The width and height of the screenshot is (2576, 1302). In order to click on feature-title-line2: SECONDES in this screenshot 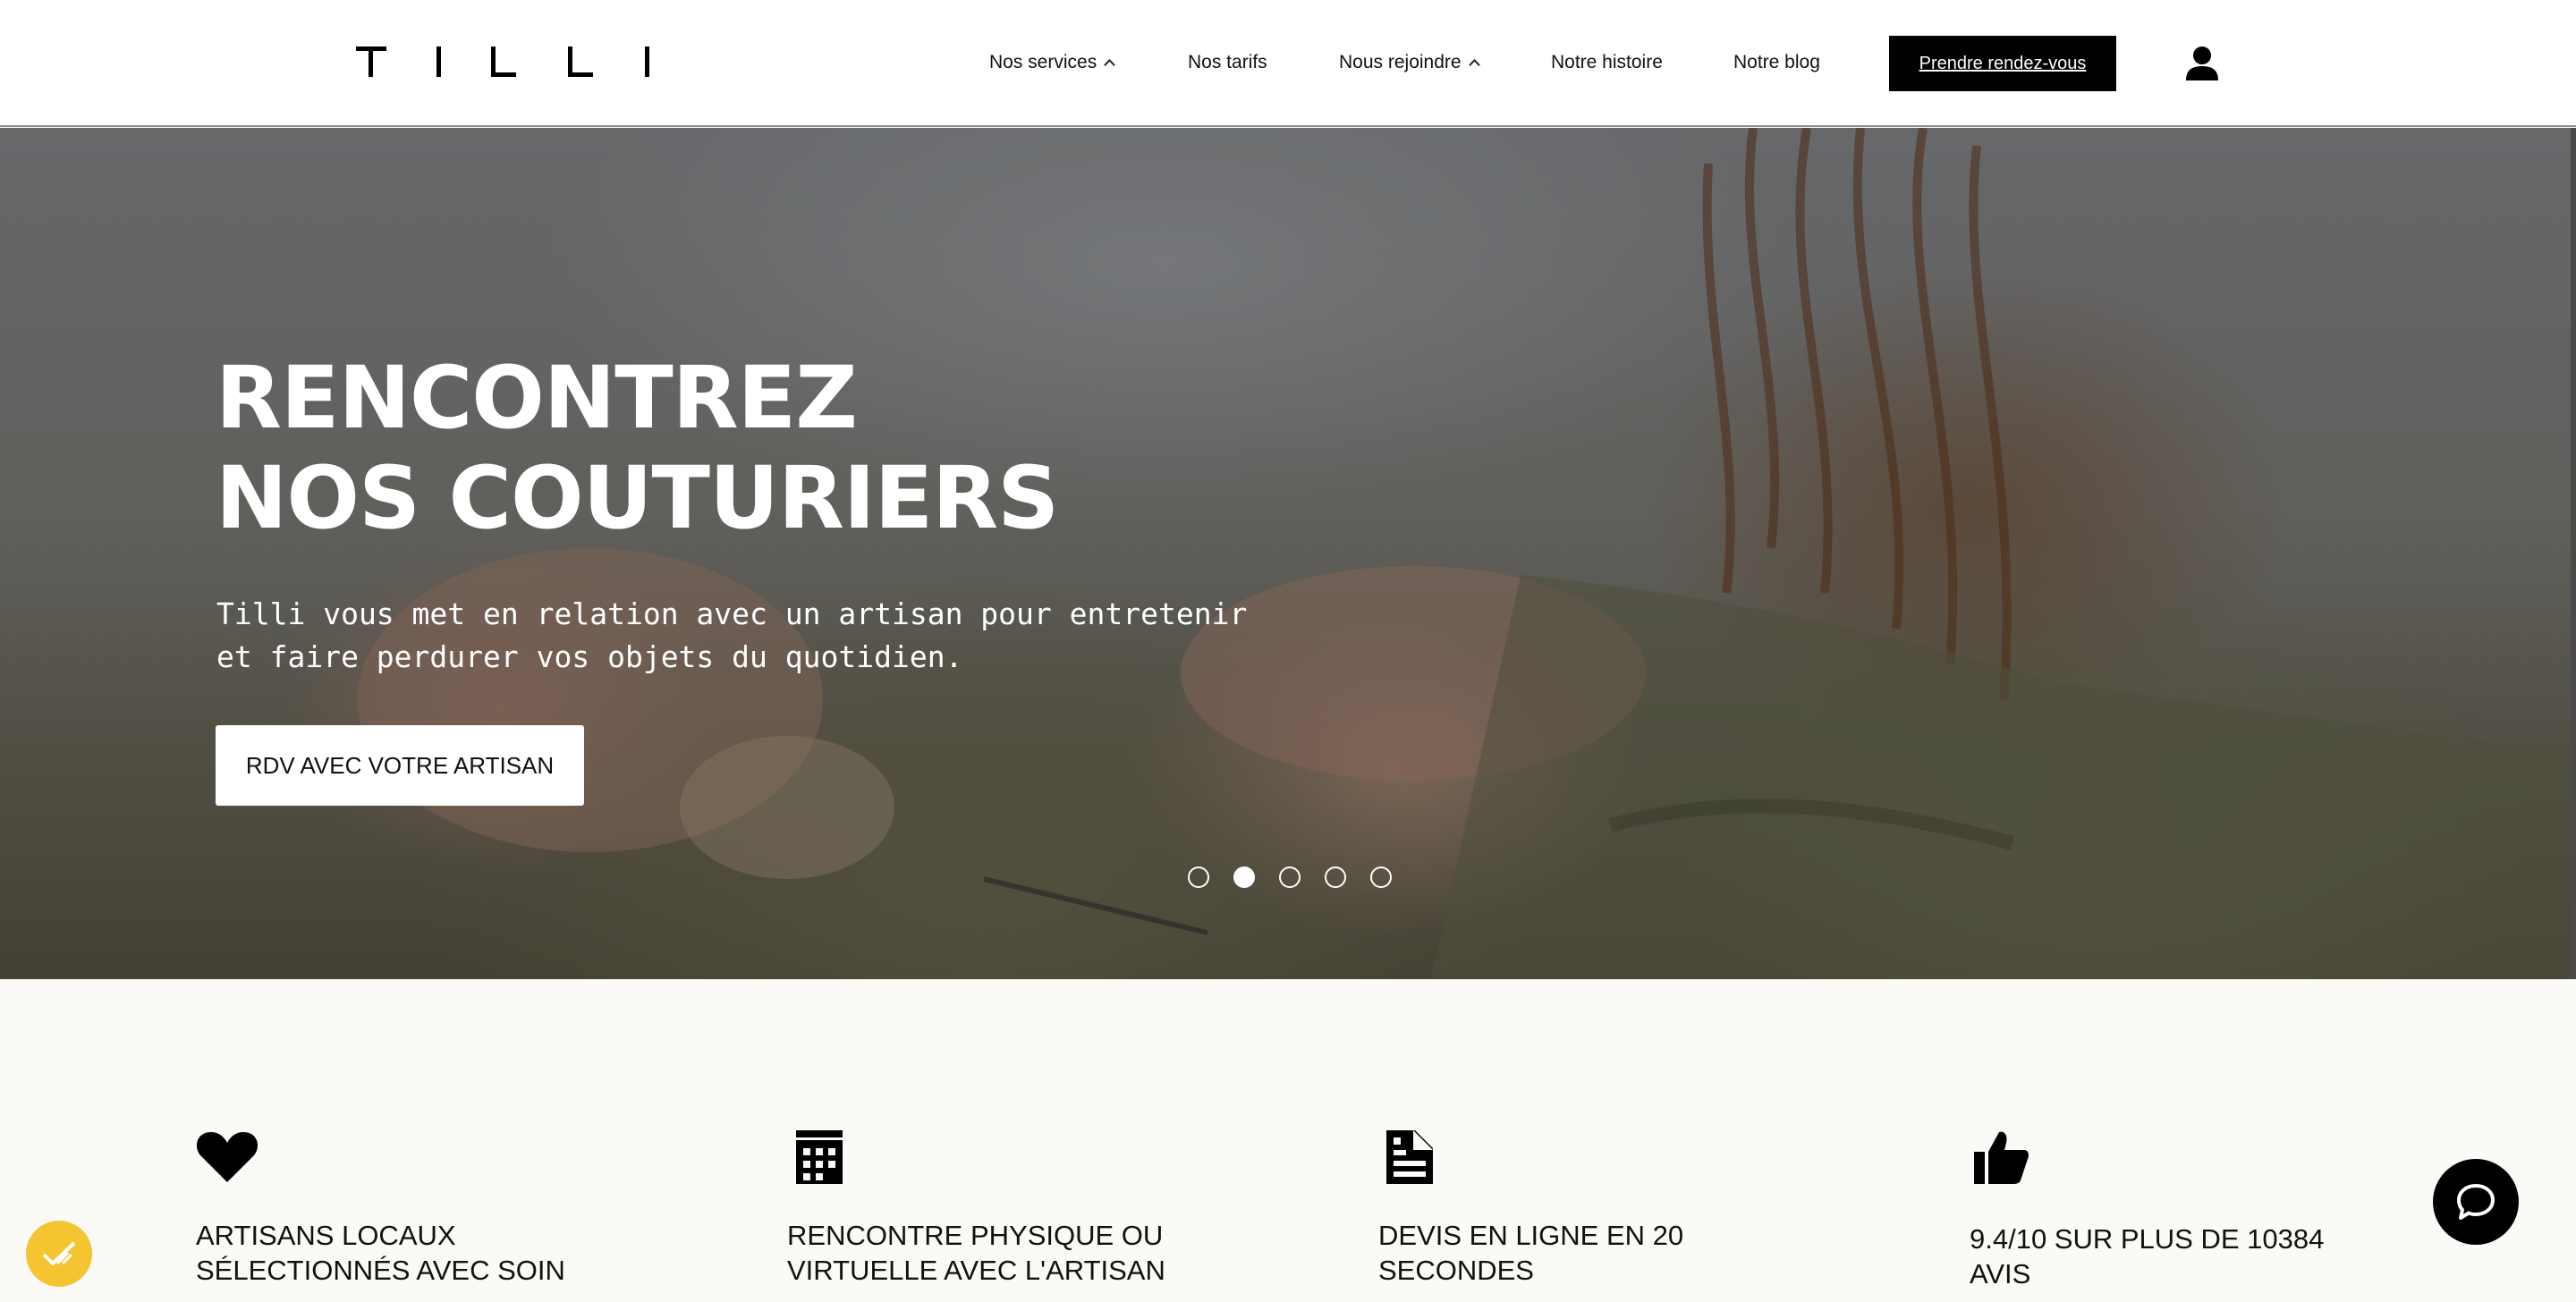, I will do `click(1456, 1270)`.